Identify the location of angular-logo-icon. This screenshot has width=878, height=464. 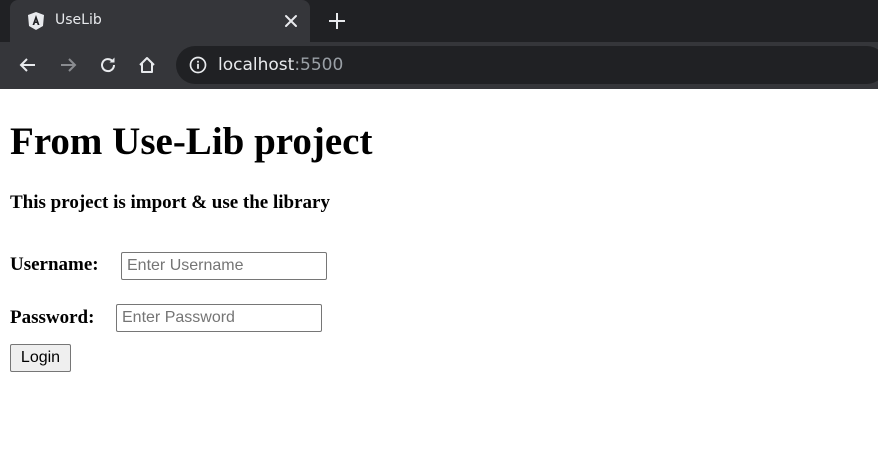
(36, 21).